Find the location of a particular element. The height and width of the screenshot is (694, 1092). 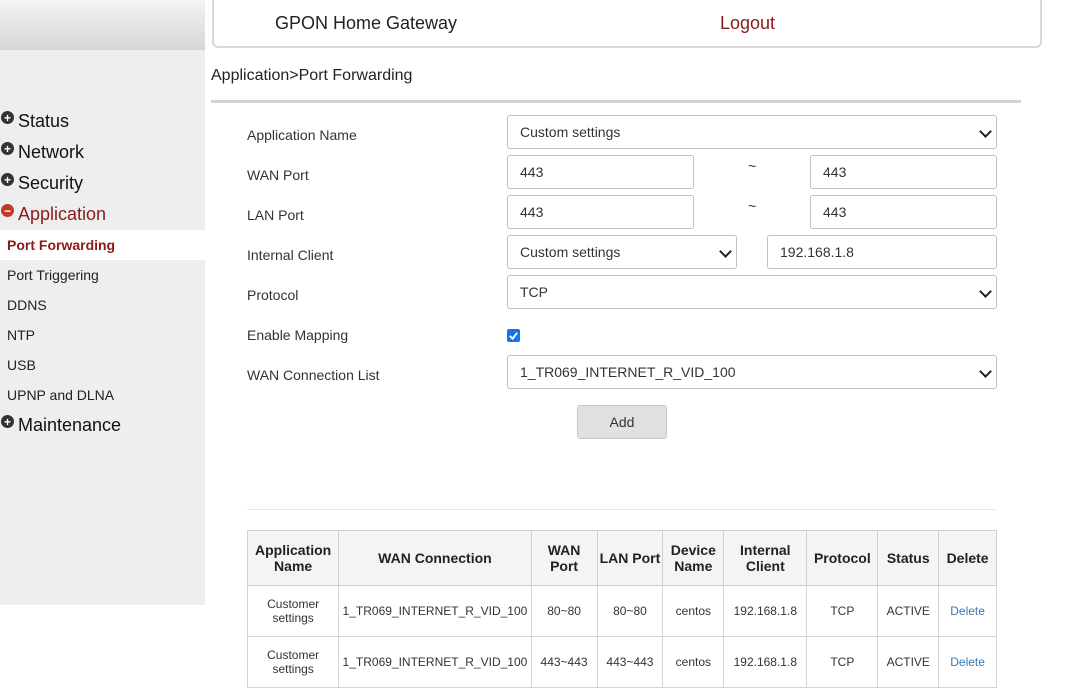

enable-mapping-checkbox is located at coordinates (513, 335).